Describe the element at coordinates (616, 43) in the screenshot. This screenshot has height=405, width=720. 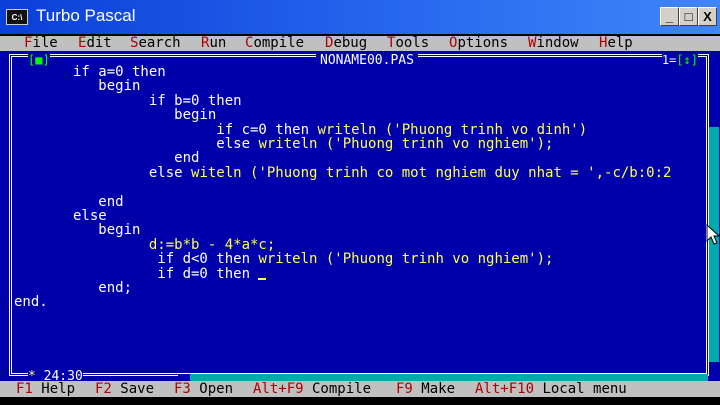
I see `menu-help: Help` at that location.